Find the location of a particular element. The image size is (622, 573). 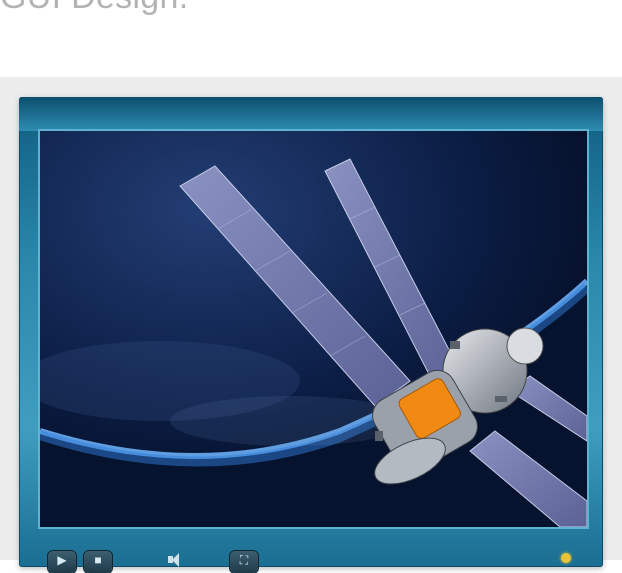

stop-button: ■ is located at coordinates (98, 562).